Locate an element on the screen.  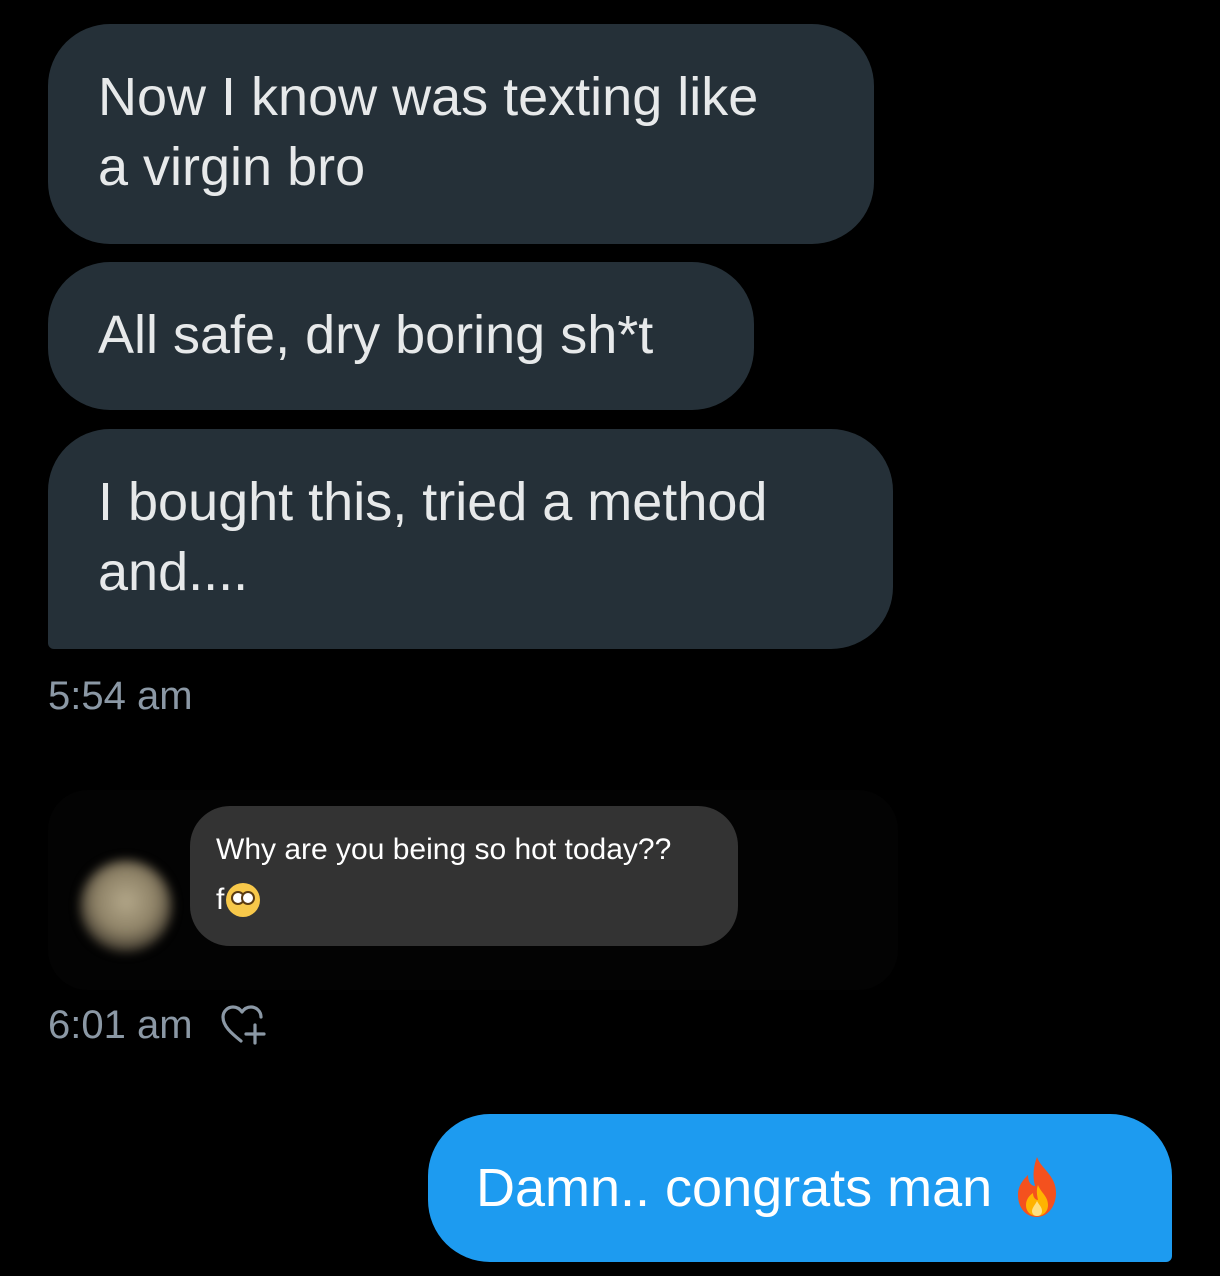
message-text: Damn.. congrats man is located at coordinates (734, 1188).